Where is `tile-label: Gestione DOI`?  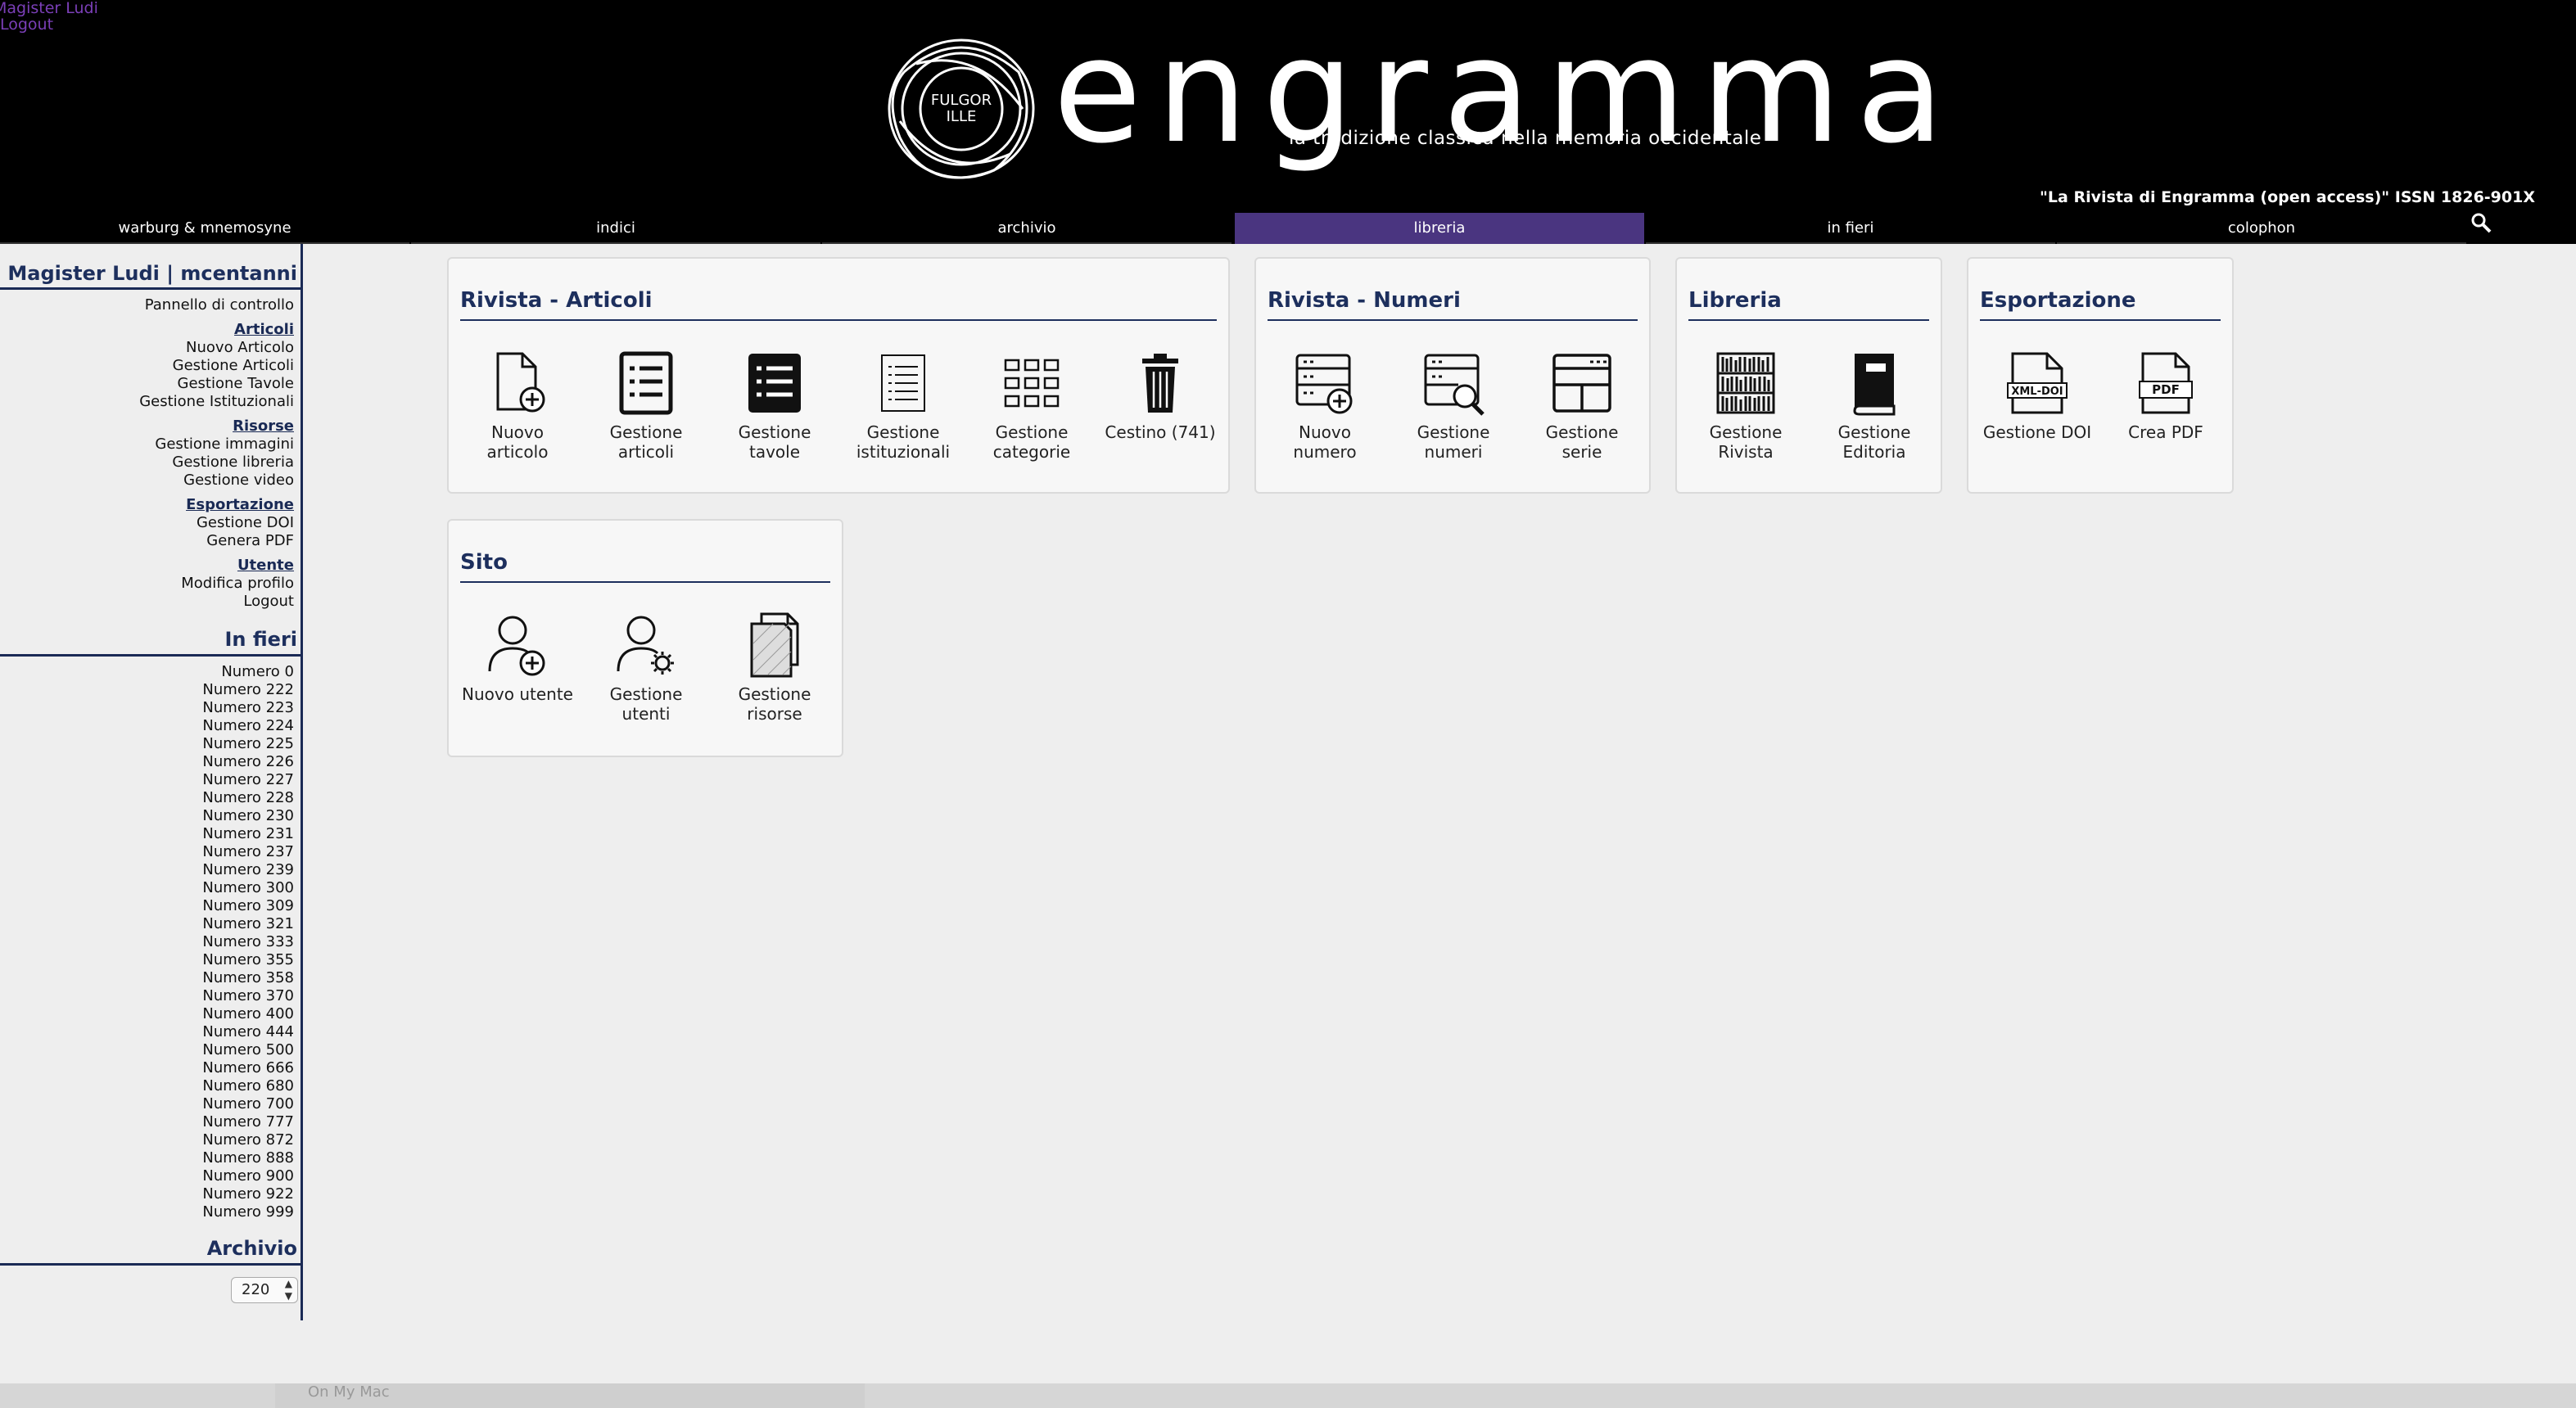 tile-label: Gestione DOI is located at coordinates (2037, 432).